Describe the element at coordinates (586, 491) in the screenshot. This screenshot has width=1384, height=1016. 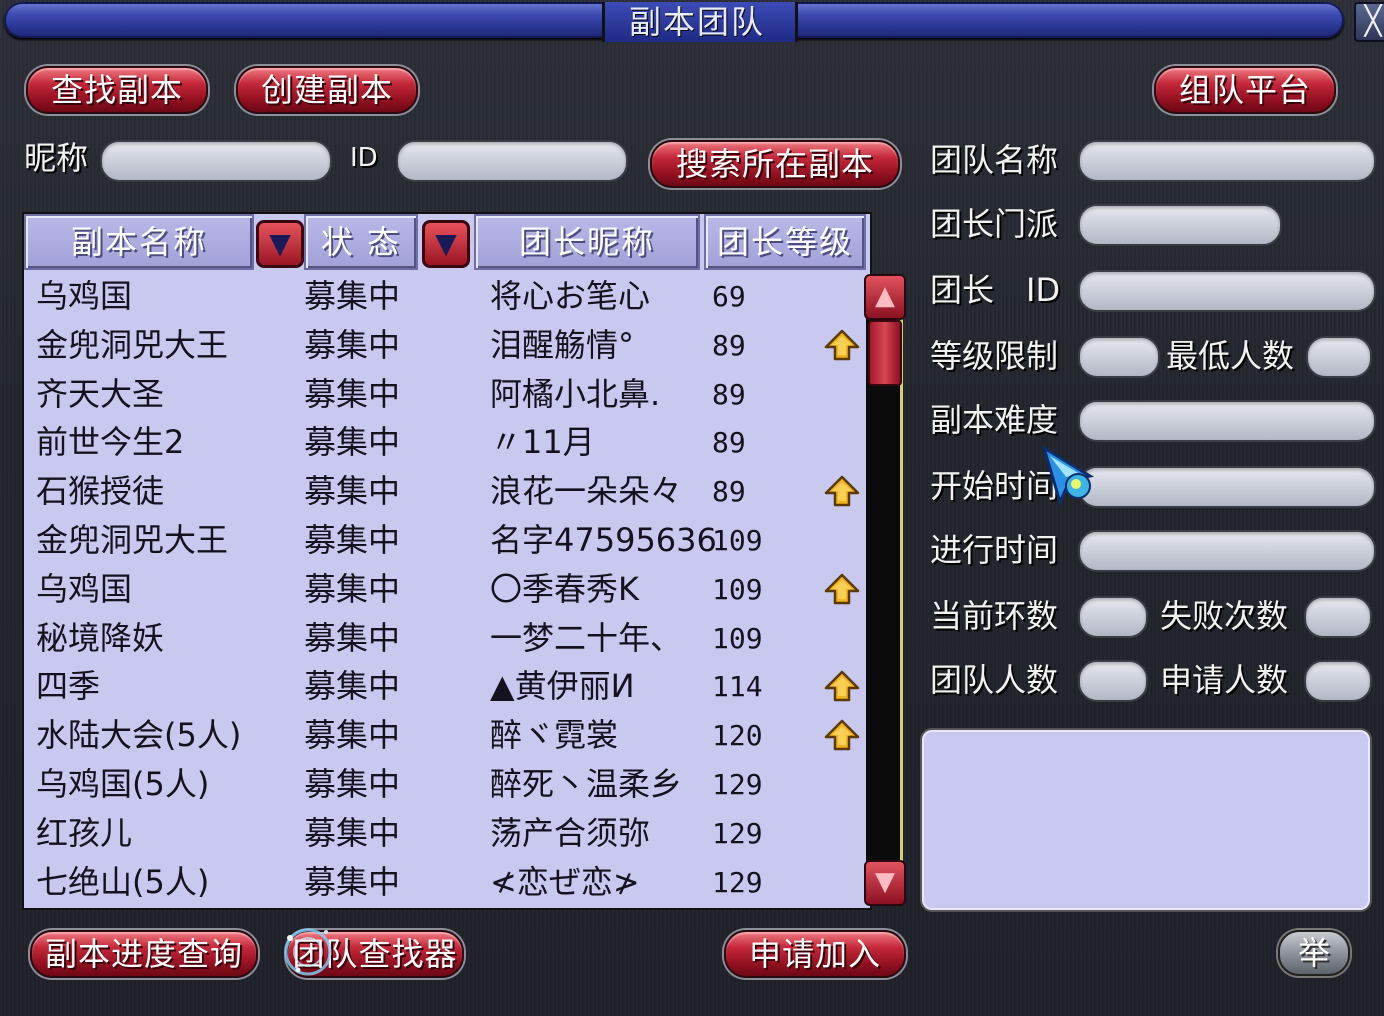
I see `leader-nickname-cell: 浪花一朵朵々` at that location.